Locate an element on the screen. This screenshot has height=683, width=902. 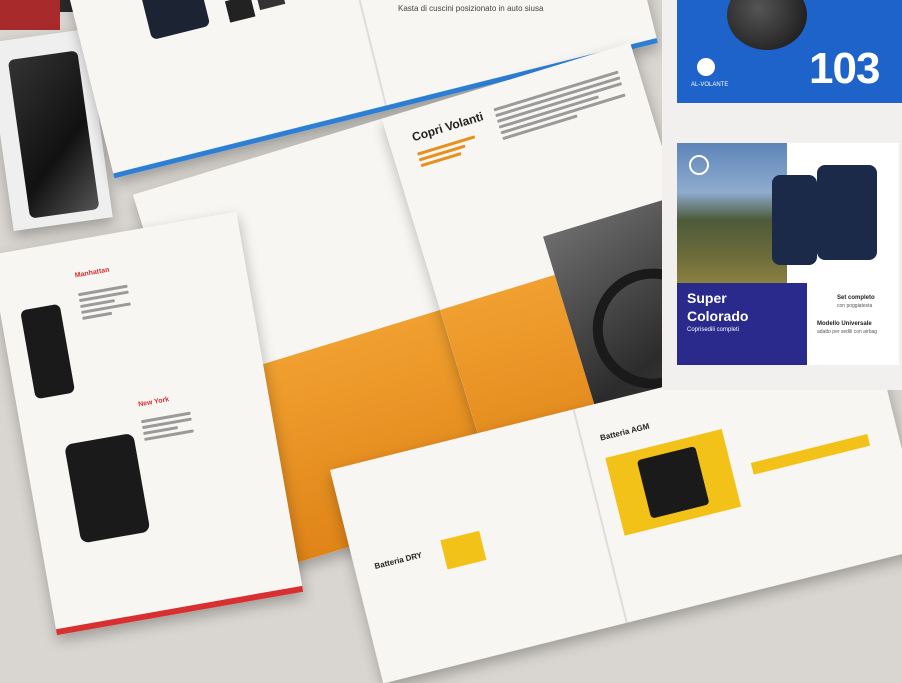
ad-colorado-info1-title: Set completo is located at coordinates (856, 298).